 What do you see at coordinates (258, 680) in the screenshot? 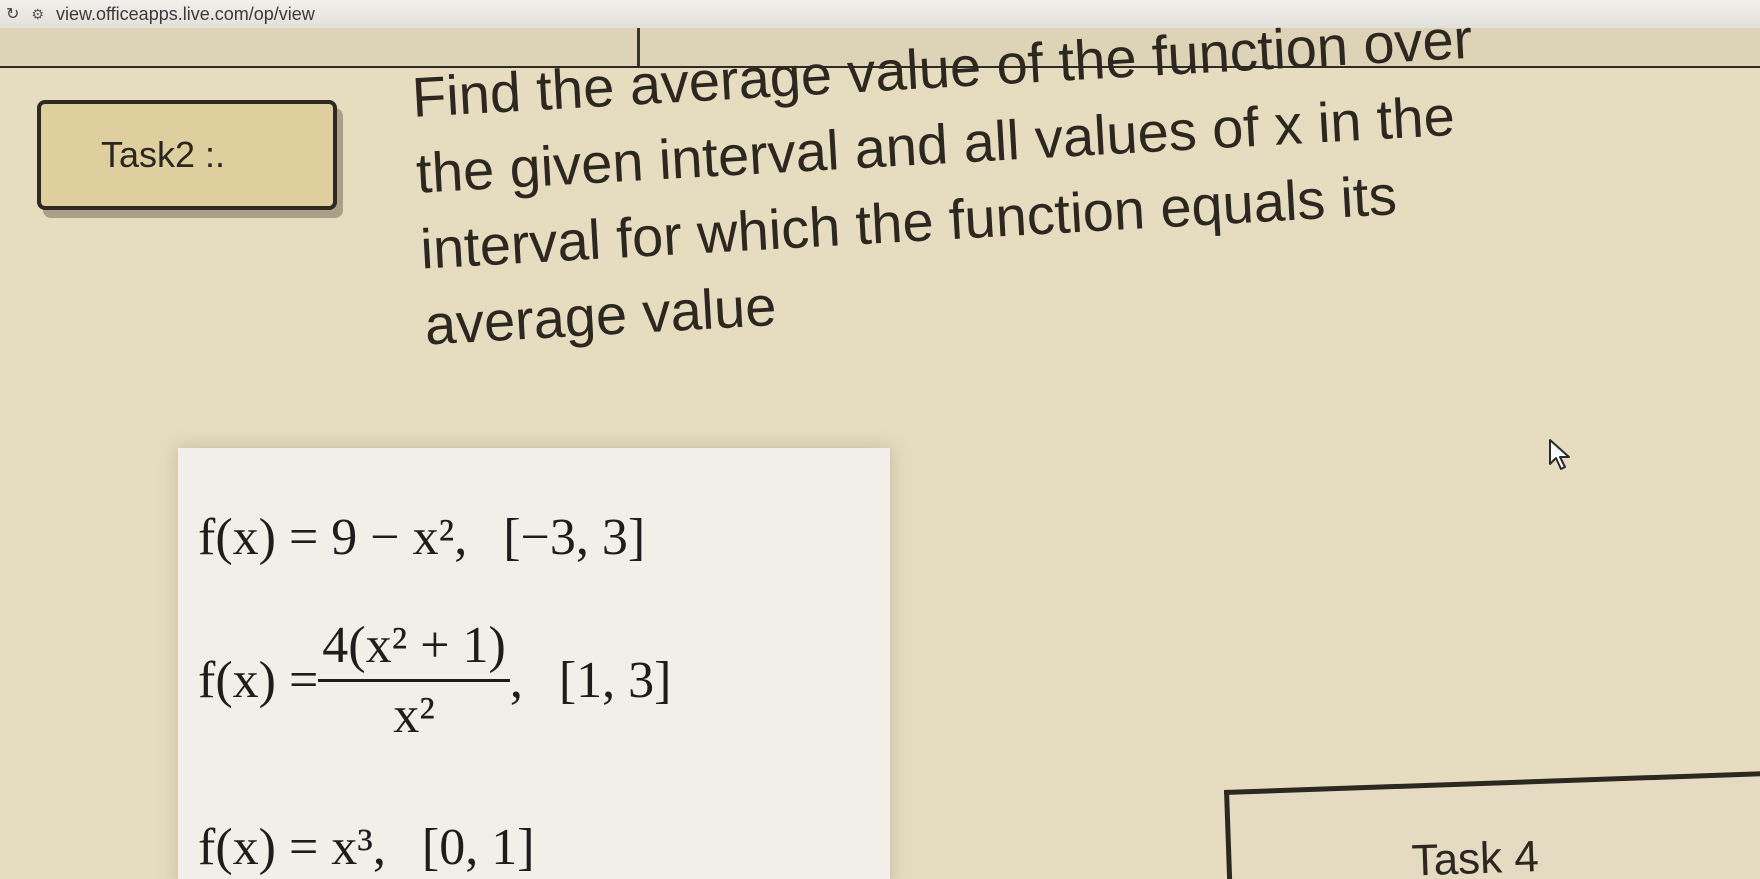
I see `formula-2-lhs: f(x) =` at bounding box center [258, 680].